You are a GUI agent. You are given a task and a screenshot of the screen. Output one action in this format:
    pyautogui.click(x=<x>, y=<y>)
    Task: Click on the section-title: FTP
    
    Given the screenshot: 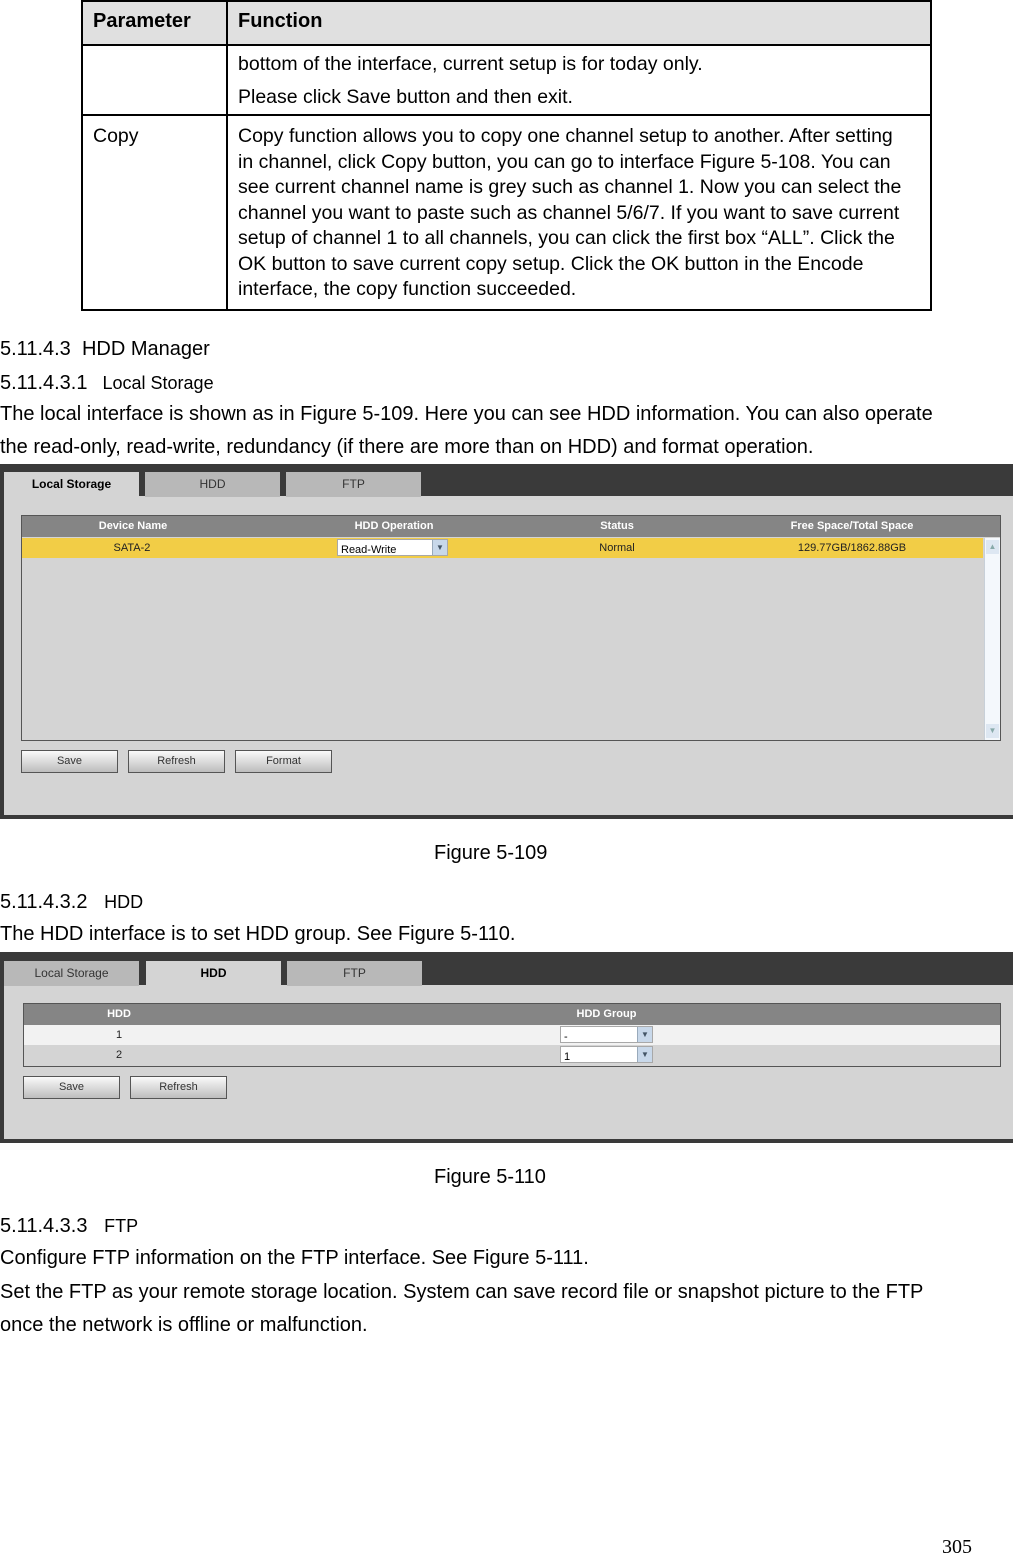 What is the action you would take?
    pyautogui.click(x=121, y=1226)
    